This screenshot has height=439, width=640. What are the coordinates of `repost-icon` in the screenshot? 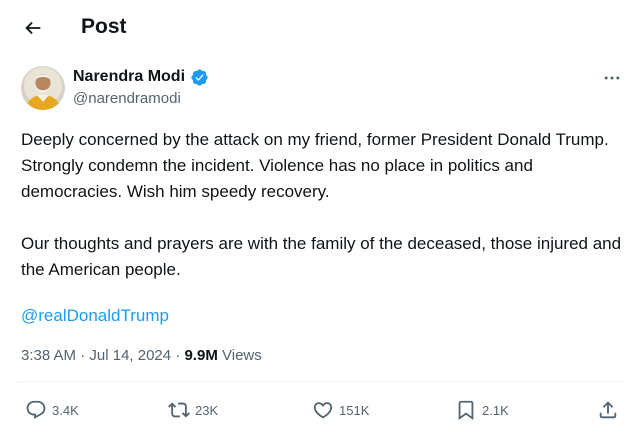 It's located at (179, 410).